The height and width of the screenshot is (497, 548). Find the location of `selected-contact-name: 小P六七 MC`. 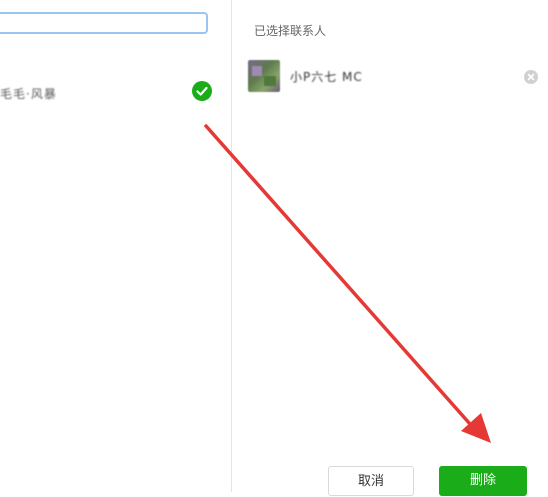

selected-contact-name: 小P六七 MC is located at coordinates (326, 77).